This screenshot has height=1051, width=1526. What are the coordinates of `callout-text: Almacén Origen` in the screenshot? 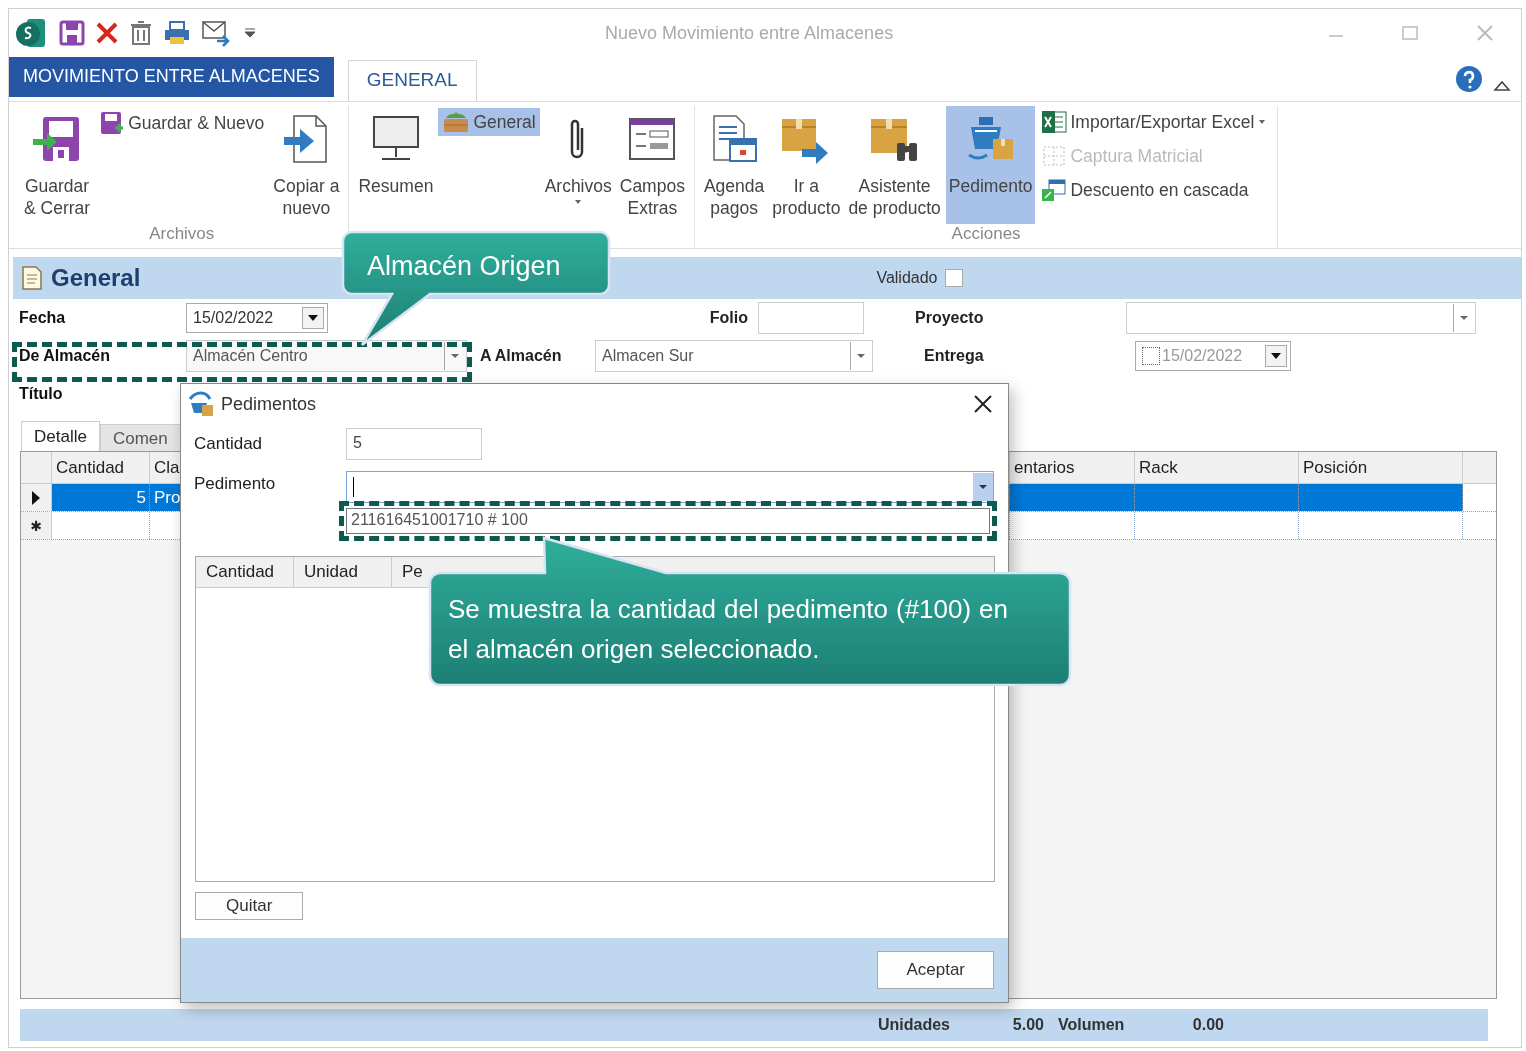 It's located at (464, 266).